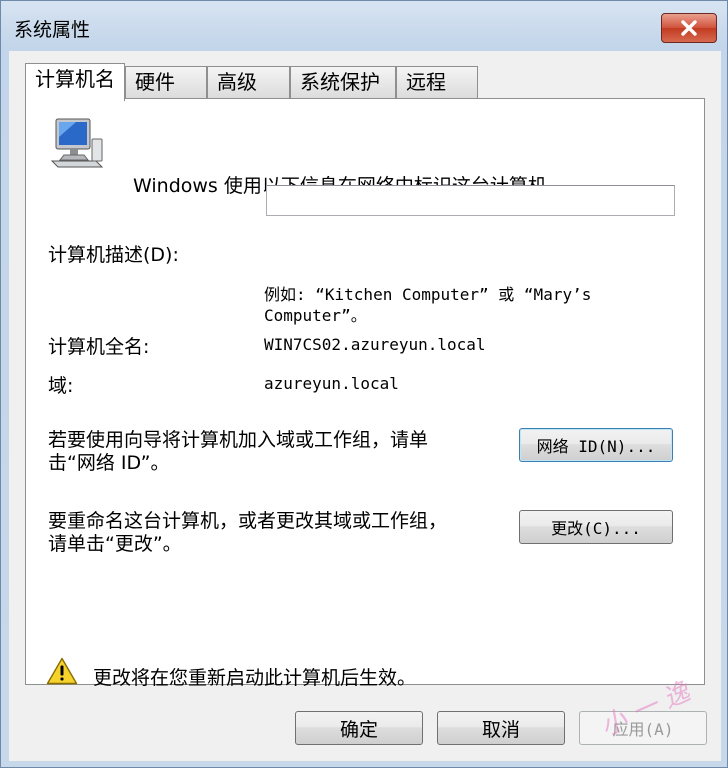 The width and height of the screenshot is (728, 768). I want to click on warning-icon, so click(62, 671).